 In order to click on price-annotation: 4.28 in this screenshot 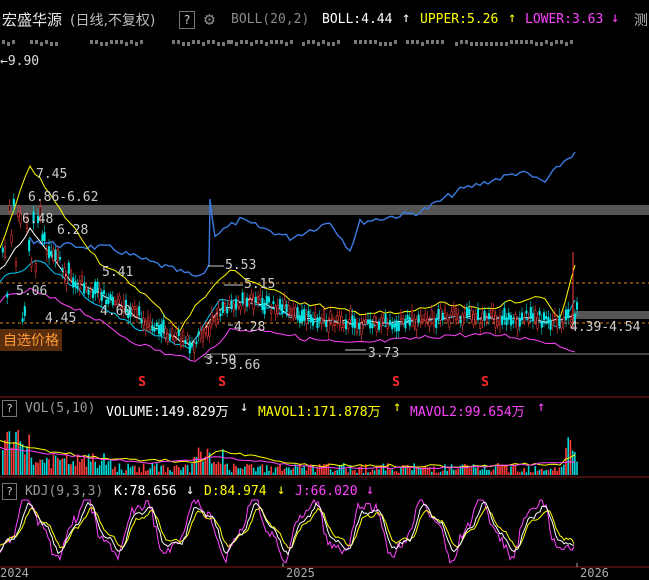, I will do `click(250, 327)`.